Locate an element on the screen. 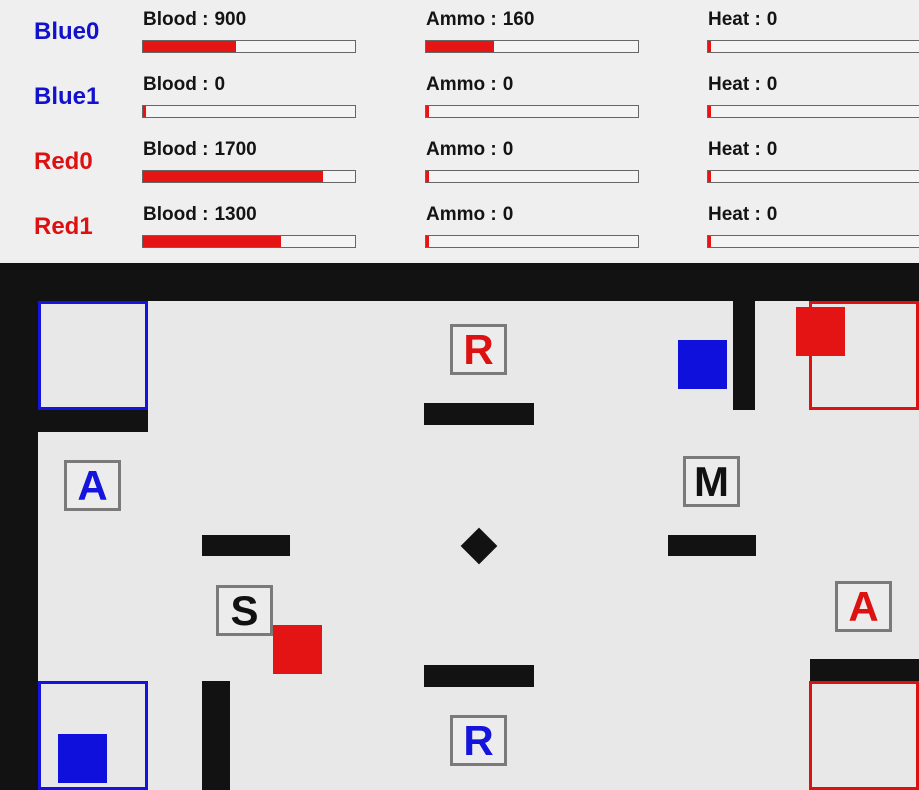  blood-stat: Blood :1700 is located at coordinates (250, 160).